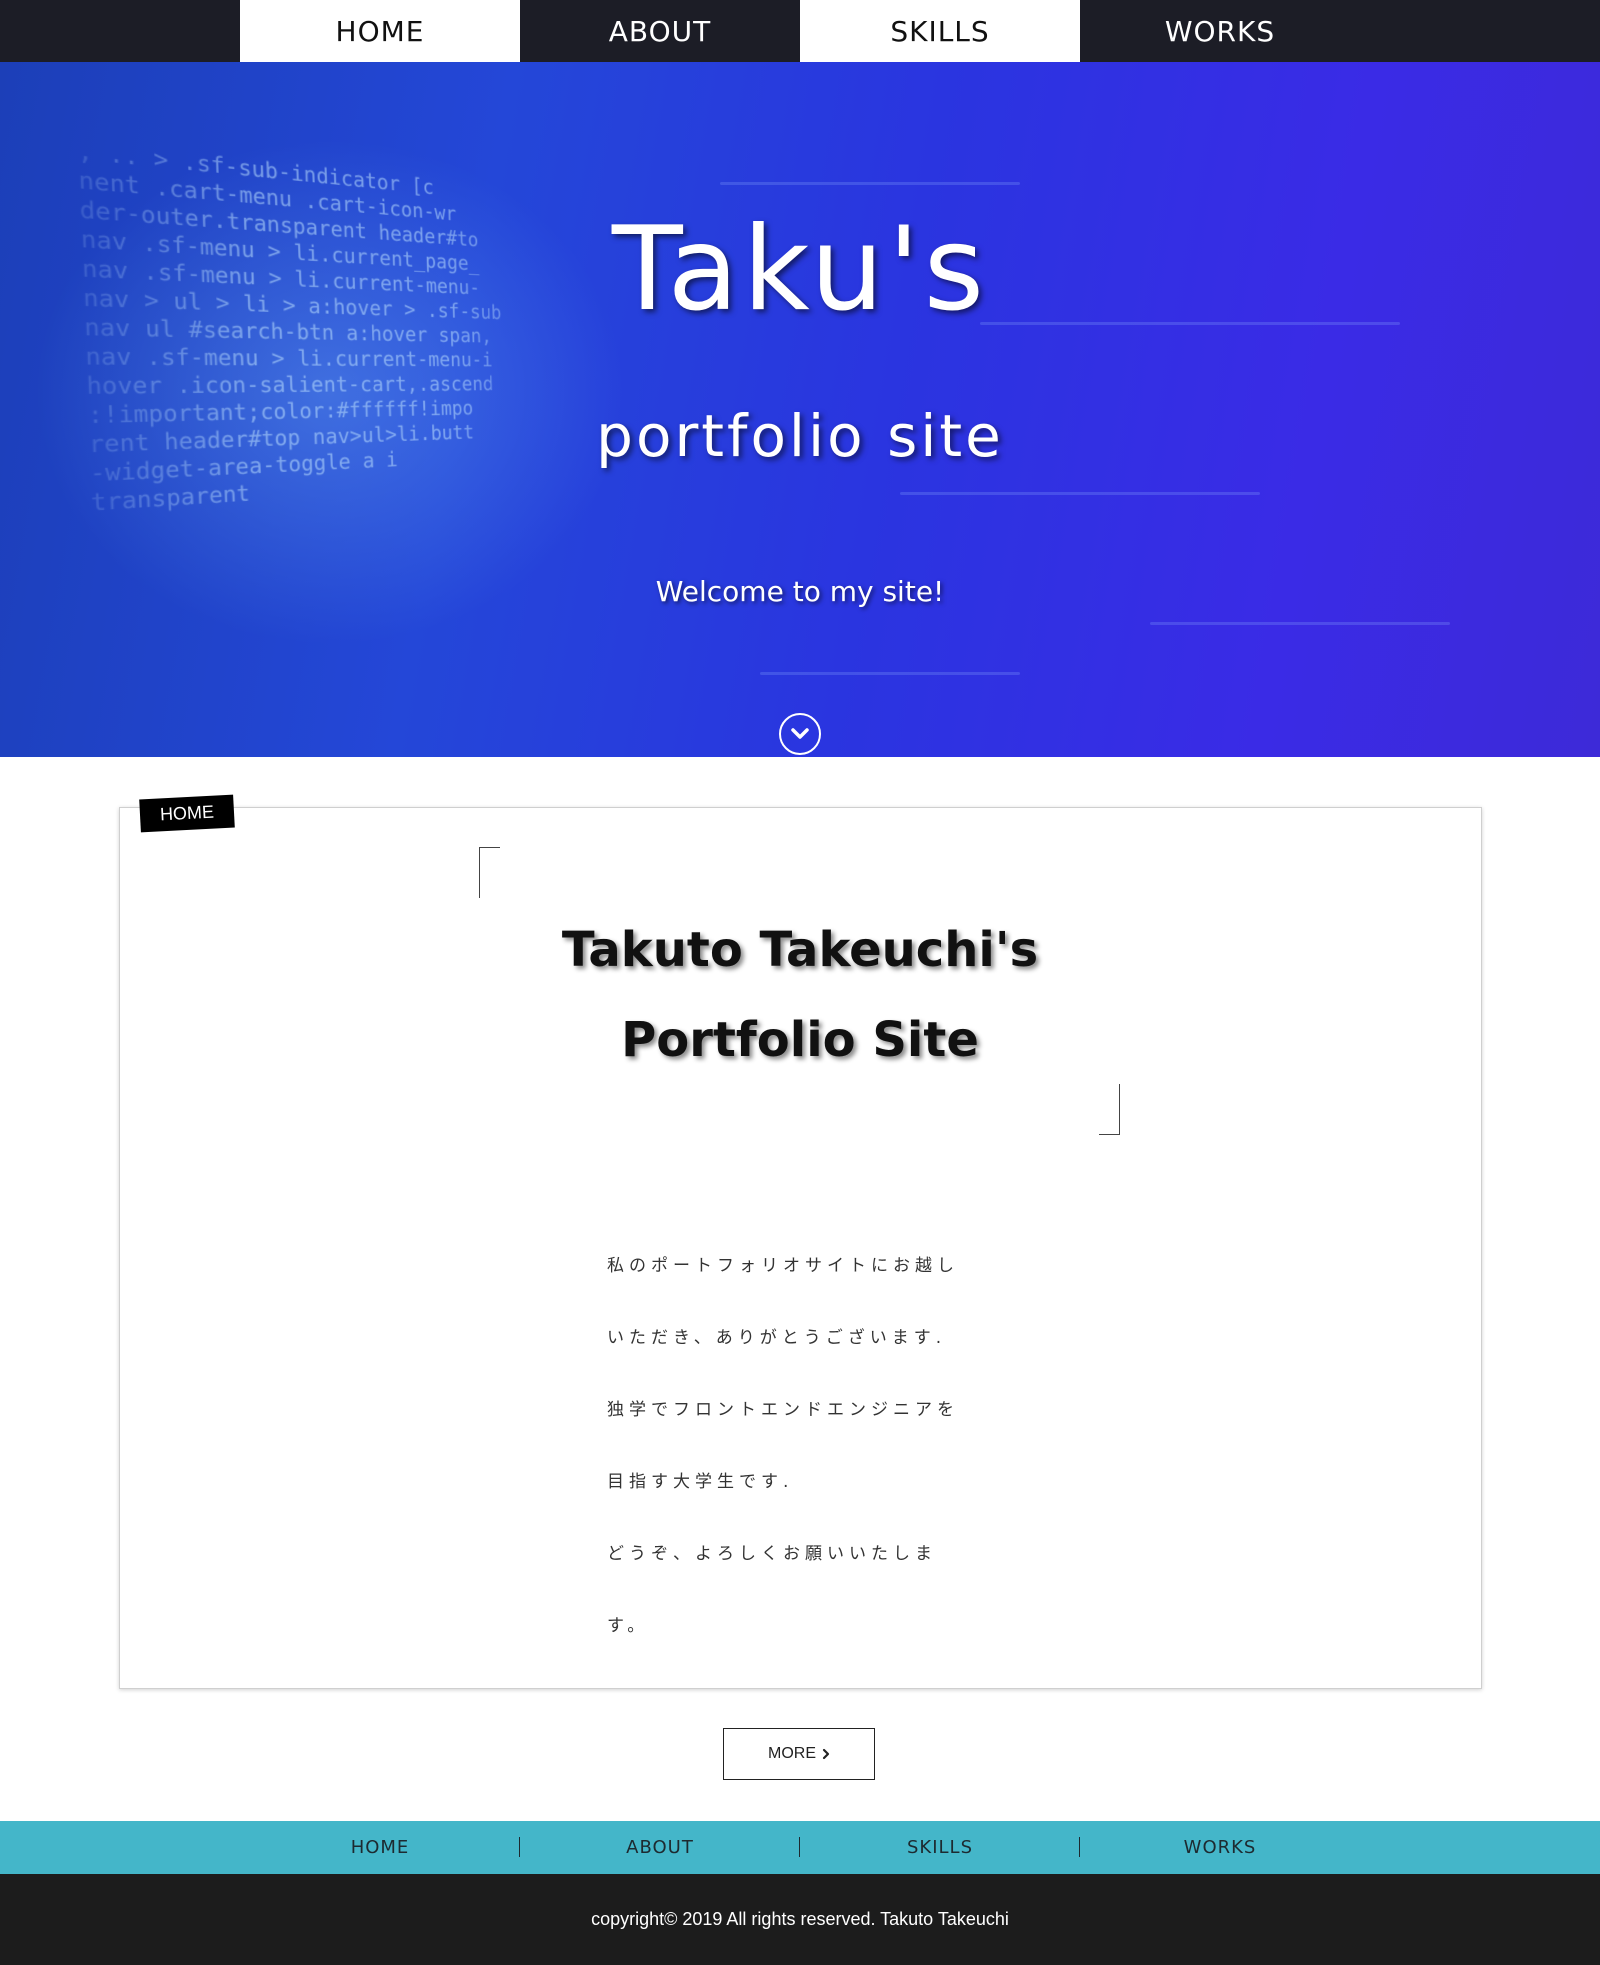 This screenshot has width=1600, height=1965. What do you see at coordinates (1109, 1109) in the screenshot?
I see `corner-bracket-bottom-right` at bounding box center [1109, 1109].